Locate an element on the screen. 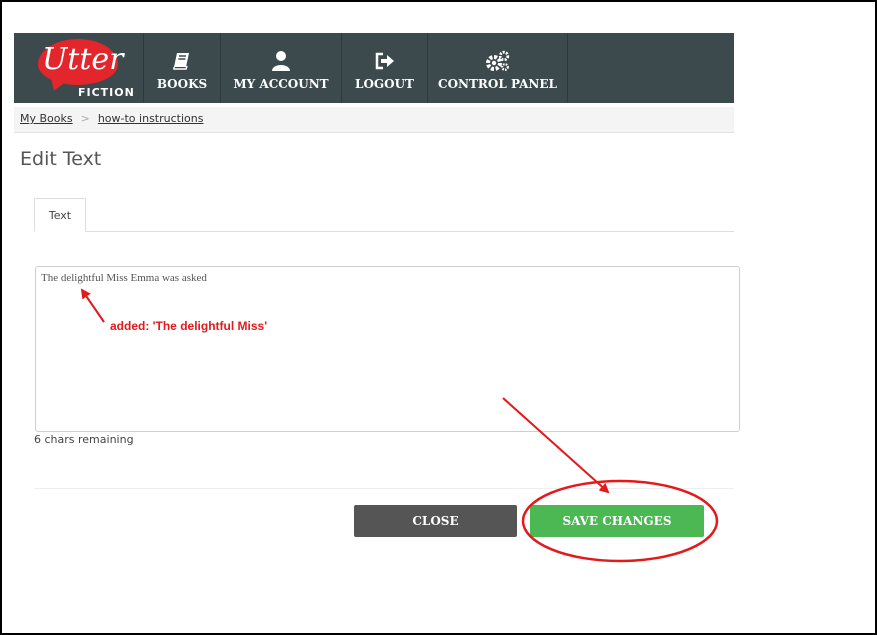 The height and width of the screenshot is (635, 877). breadcrumb: My Books > how-to instructions is located at coordinates (374, 120).